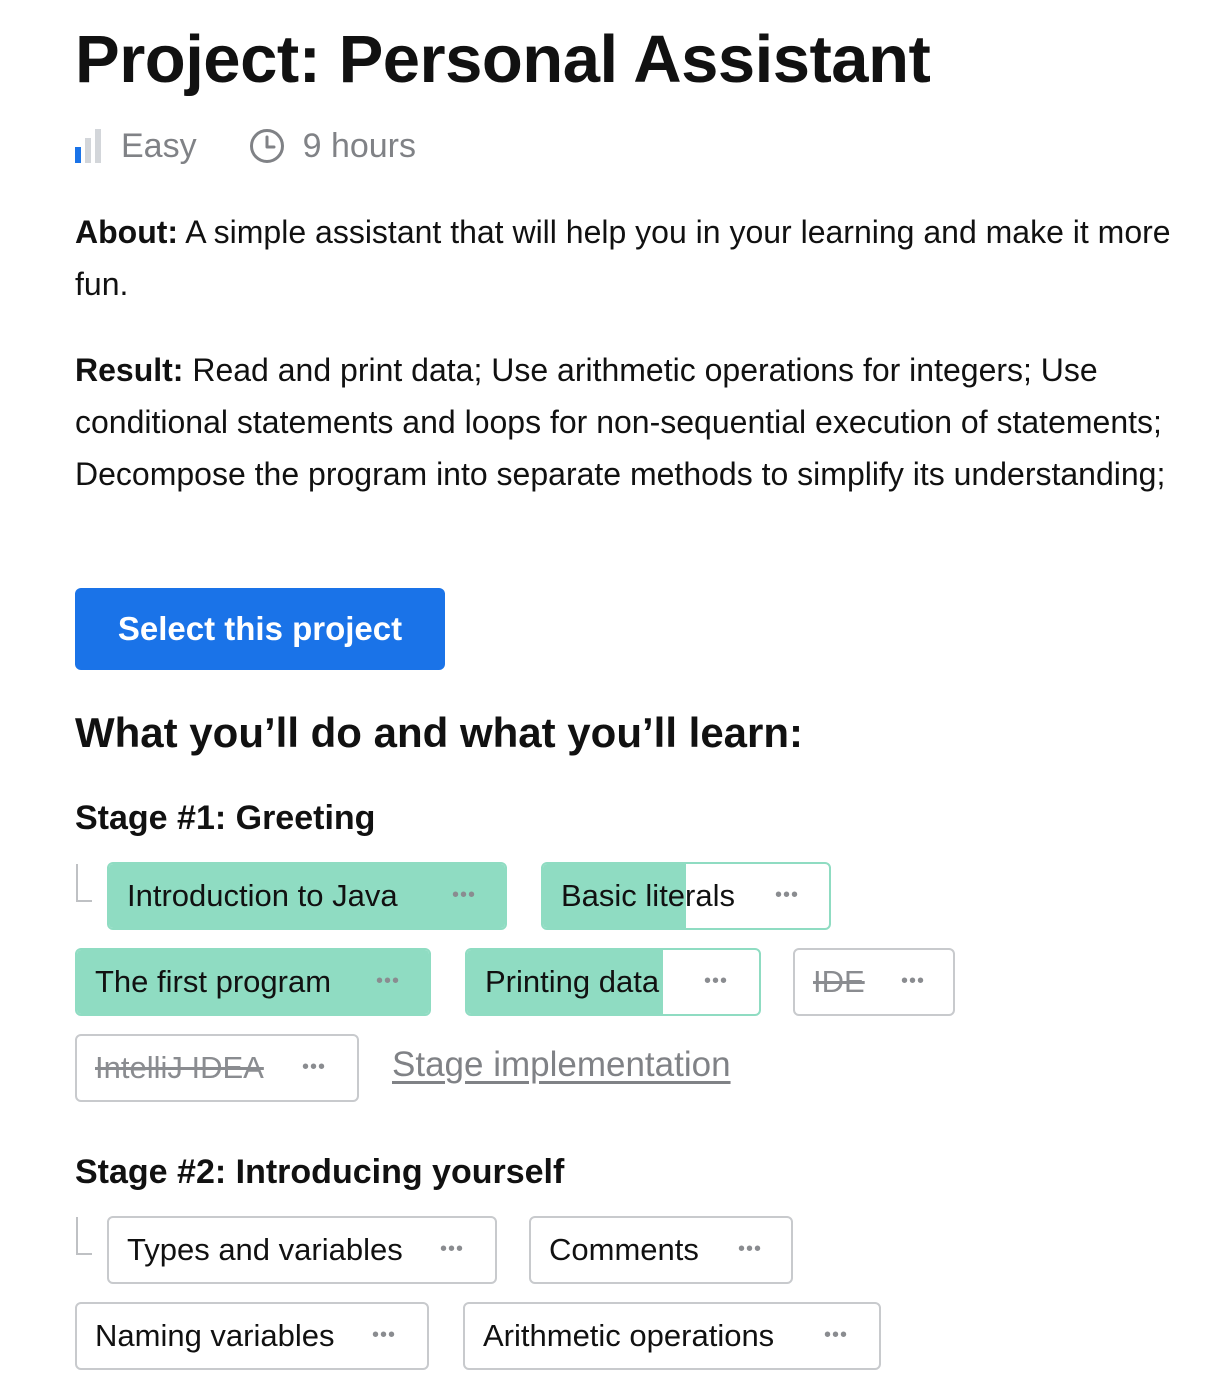 The width and height of the screenshot is (1214, 1379). What do you see at coordinates (88, 146) in the screenshot?
I see `difficulty-bars-icon` at bounding box center [88, 146].